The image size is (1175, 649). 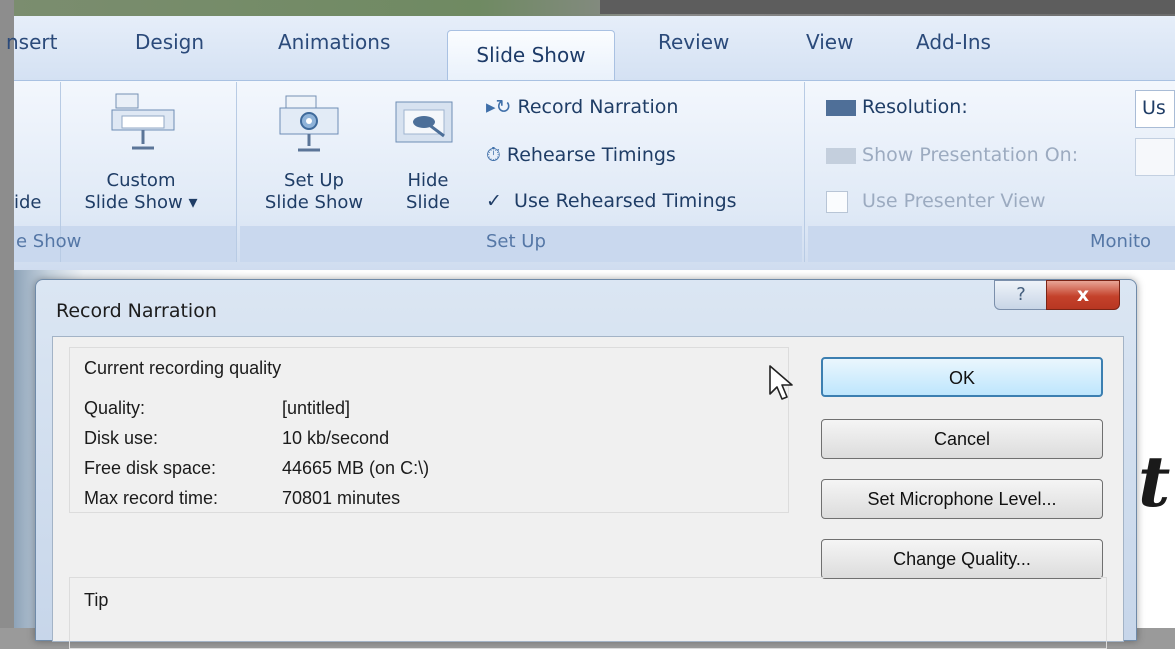 I want to click on hide-slide-icon, so click(x=424, y=122).